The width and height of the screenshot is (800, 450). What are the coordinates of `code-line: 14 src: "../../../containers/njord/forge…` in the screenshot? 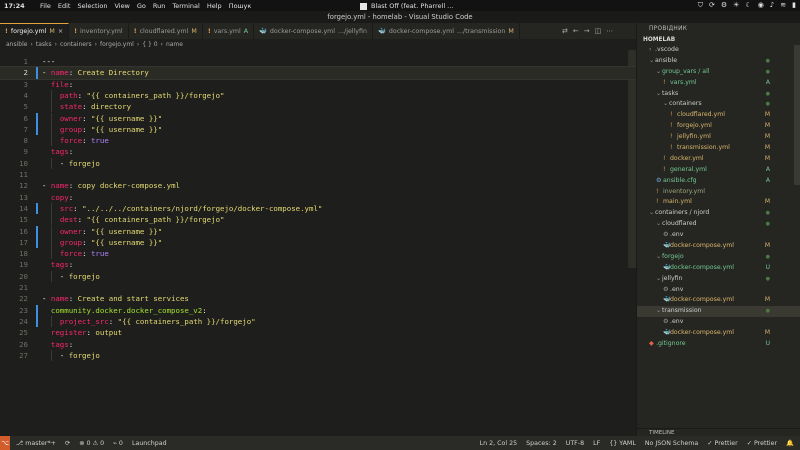 It's located at (318, 208).